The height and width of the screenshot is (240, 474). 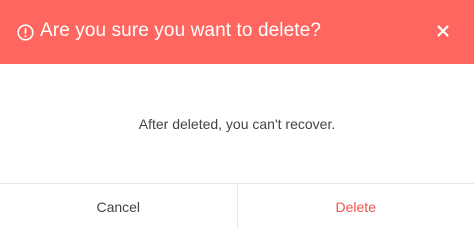 I want to click on dialog-title: Are you sure you want to delete?, so click(x=180, y=30).